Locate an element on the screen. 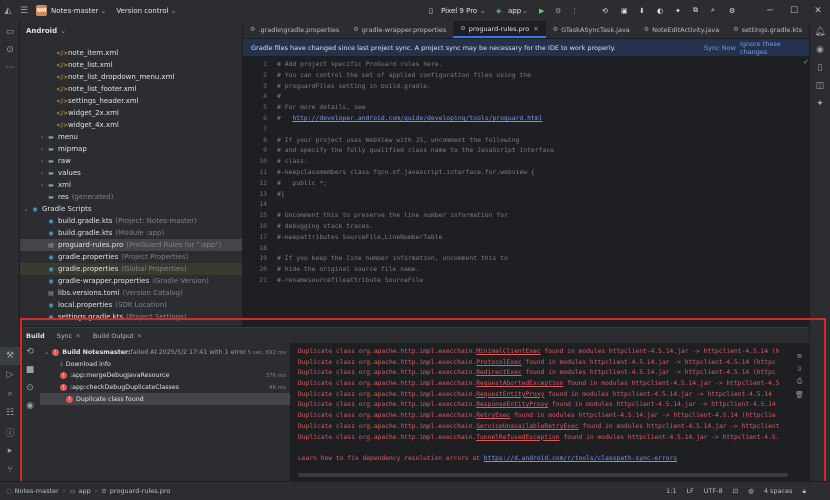 This screenshot has width=830, height=500. tree-item: ◉ build.gradle.kts (Module :app) is located at coordinates (131, 233).